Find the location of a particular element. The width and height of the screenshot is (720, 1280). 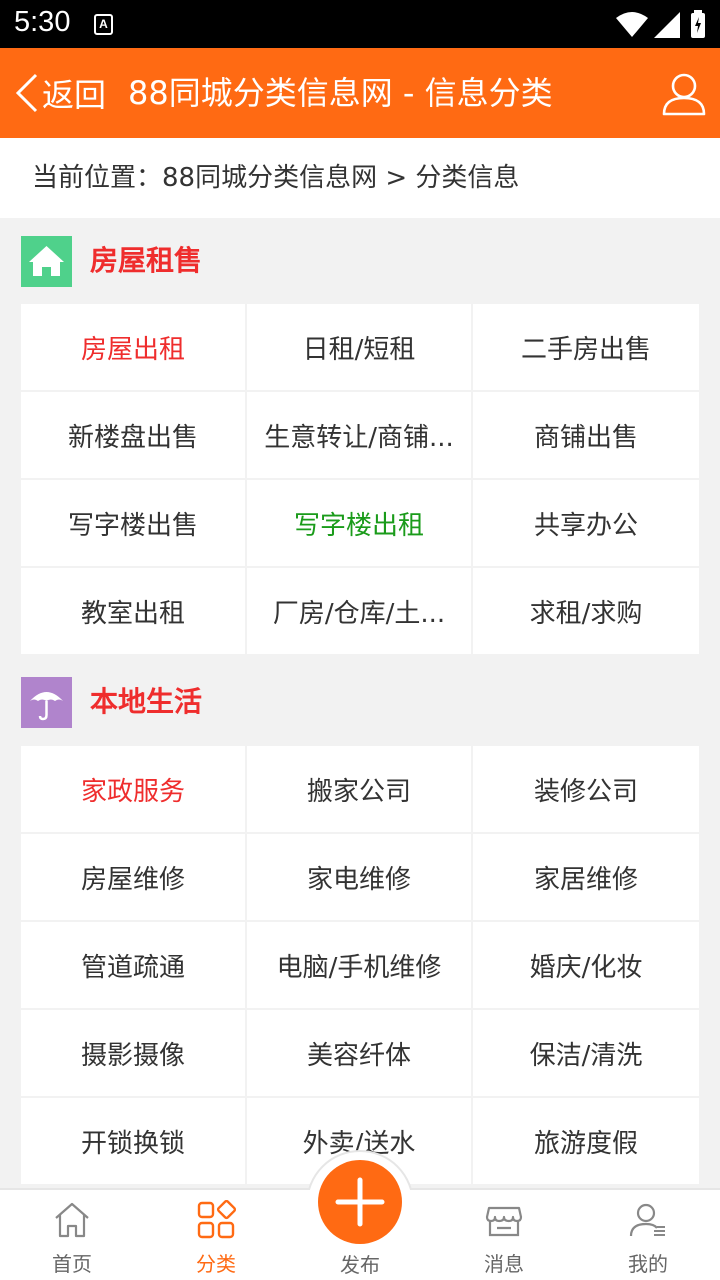

category-item-label: 写字楼出租 is located at coordinates (358, 525).